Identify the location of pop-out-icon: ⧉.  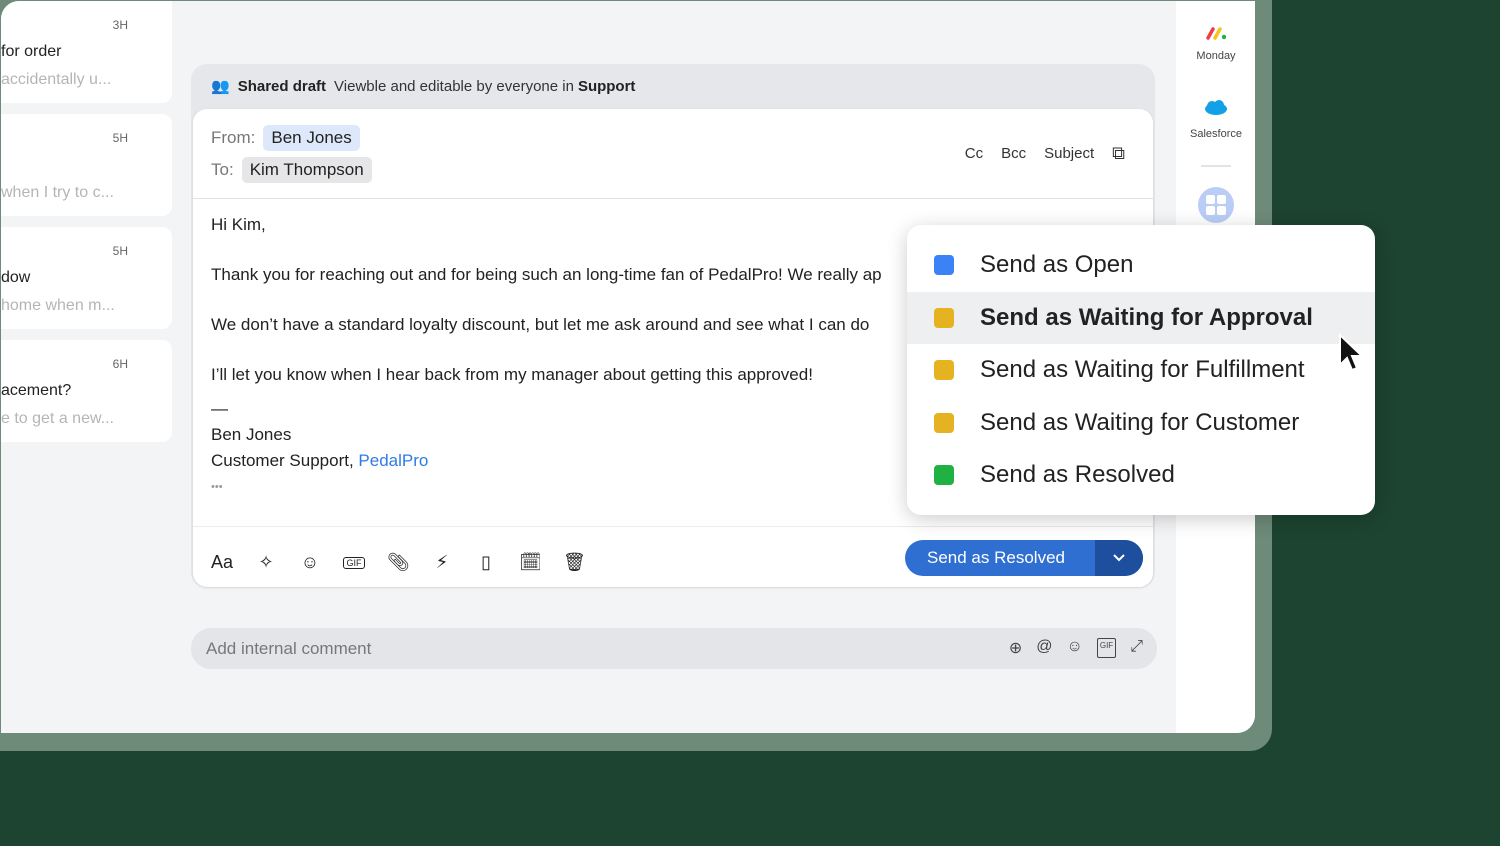
(1118, 153).